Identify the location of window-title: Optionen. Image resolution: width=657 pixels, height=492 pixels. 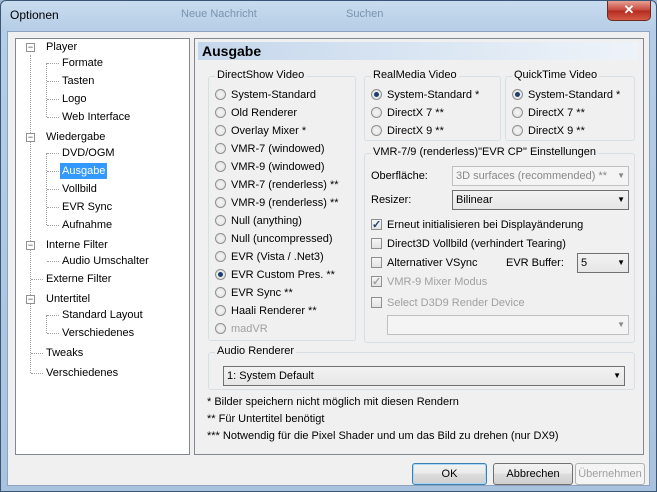
(34, 15).